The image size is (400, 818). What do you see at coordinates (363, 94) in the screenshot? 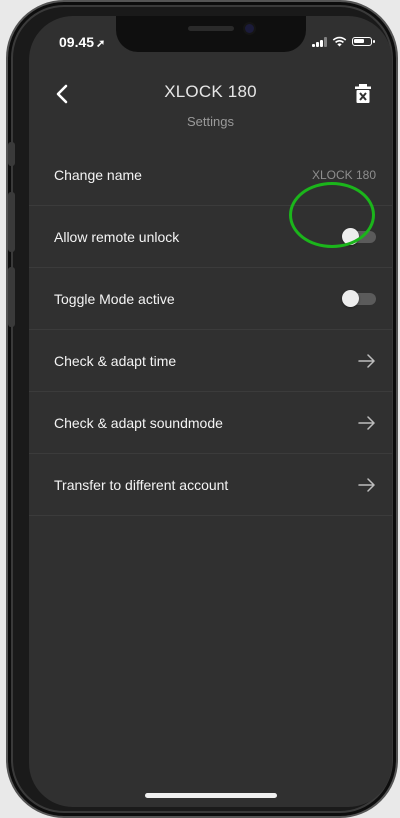
I see `trash-icon` at bounding box center [363, 94].